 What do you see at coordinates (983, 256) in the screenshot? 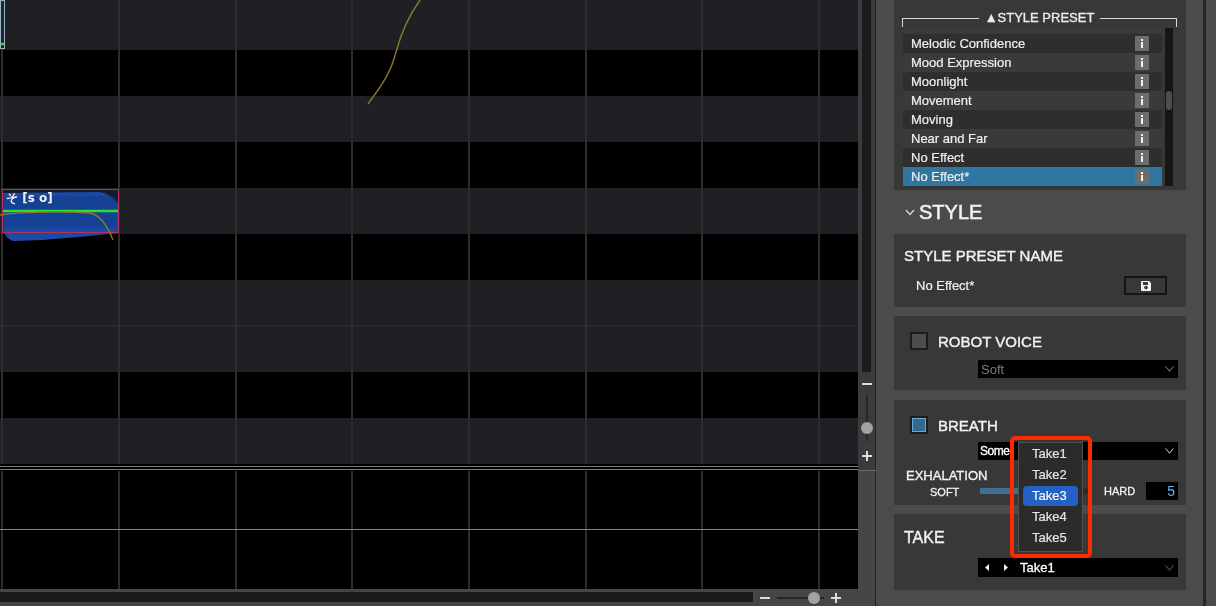
I see `card-title: STYLE PRESET NAME` at bounding box center [983, 256].